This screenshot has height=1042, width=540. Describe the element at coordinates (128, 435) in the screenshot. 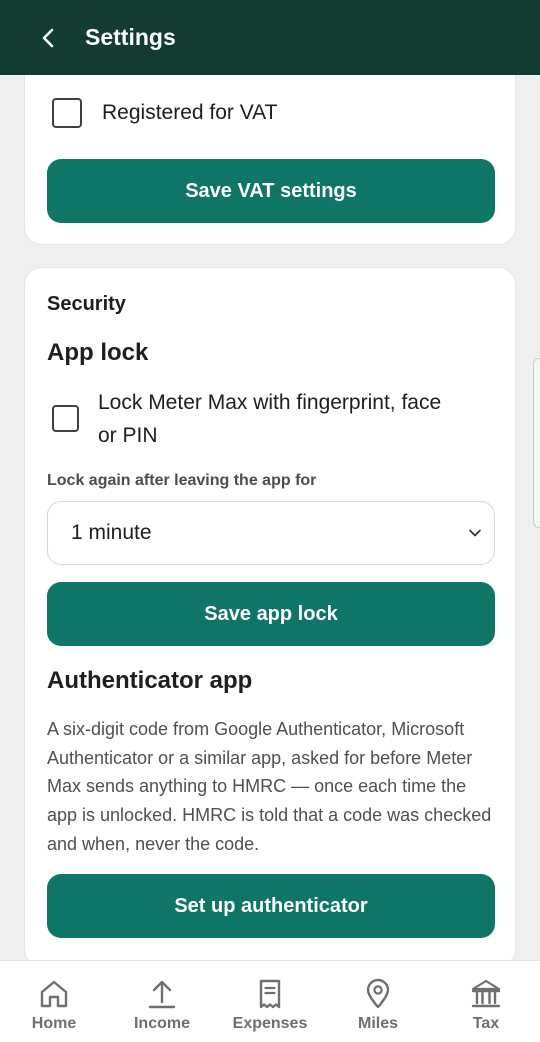

I see `app-lock-label-line2: or PIN` at that location.